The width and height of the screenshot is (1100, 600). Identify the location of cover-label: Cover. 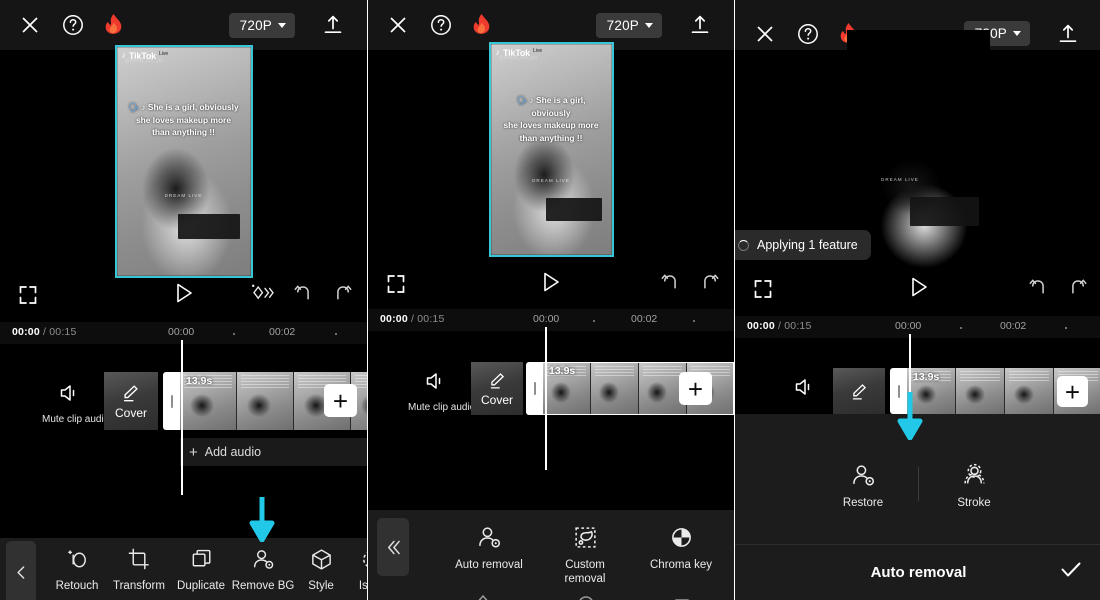
(130, 412).